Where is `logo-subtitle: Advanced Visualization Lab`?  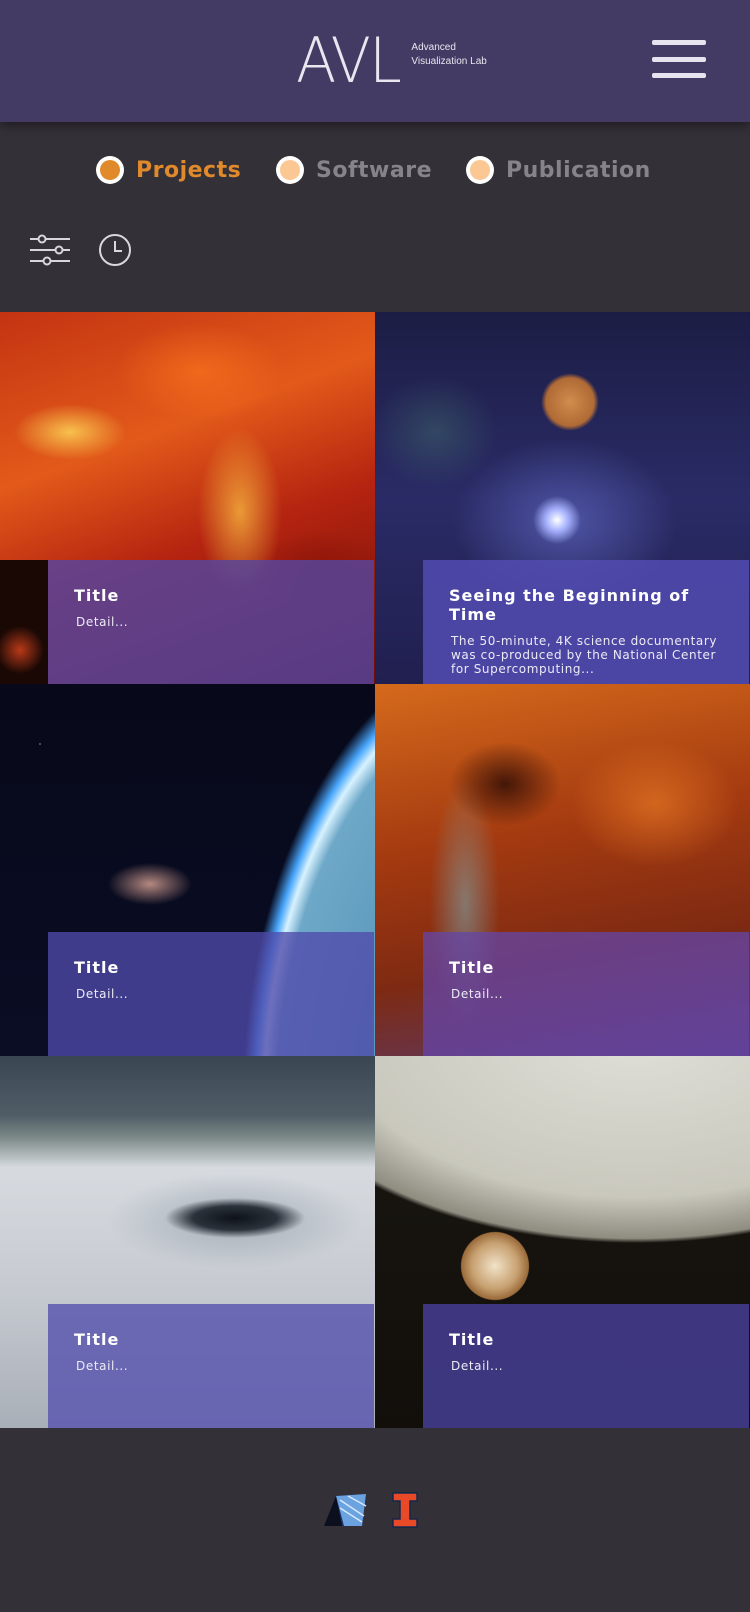
logo-subtitle: Advanced Visualization Lab is located at coordinates (448, 55).